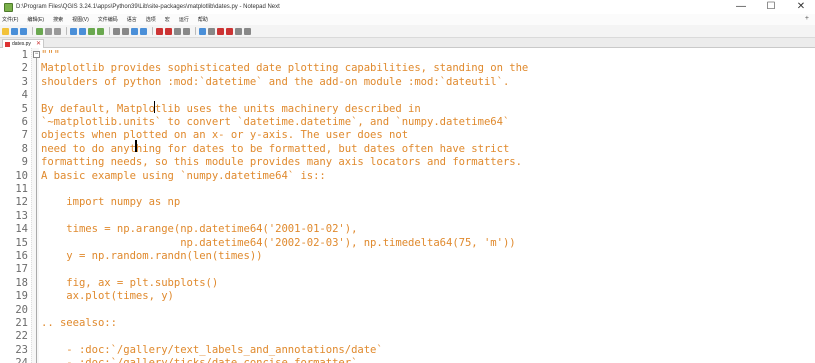 This screenshot has width=815, height=363. What do you see at coordinates (8, 7) in the screenshot?
I see `notepad-next-icon` at bounding box center [8, 7].